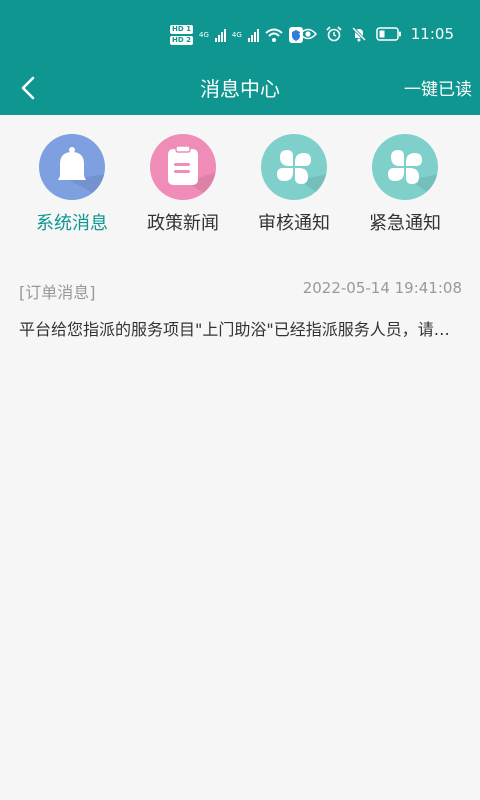 This screenshot has width=480, height=800. Describe the element at coordinates (183, 223) in the screenshot. I see `tab-label: 政策新闻` at that location.